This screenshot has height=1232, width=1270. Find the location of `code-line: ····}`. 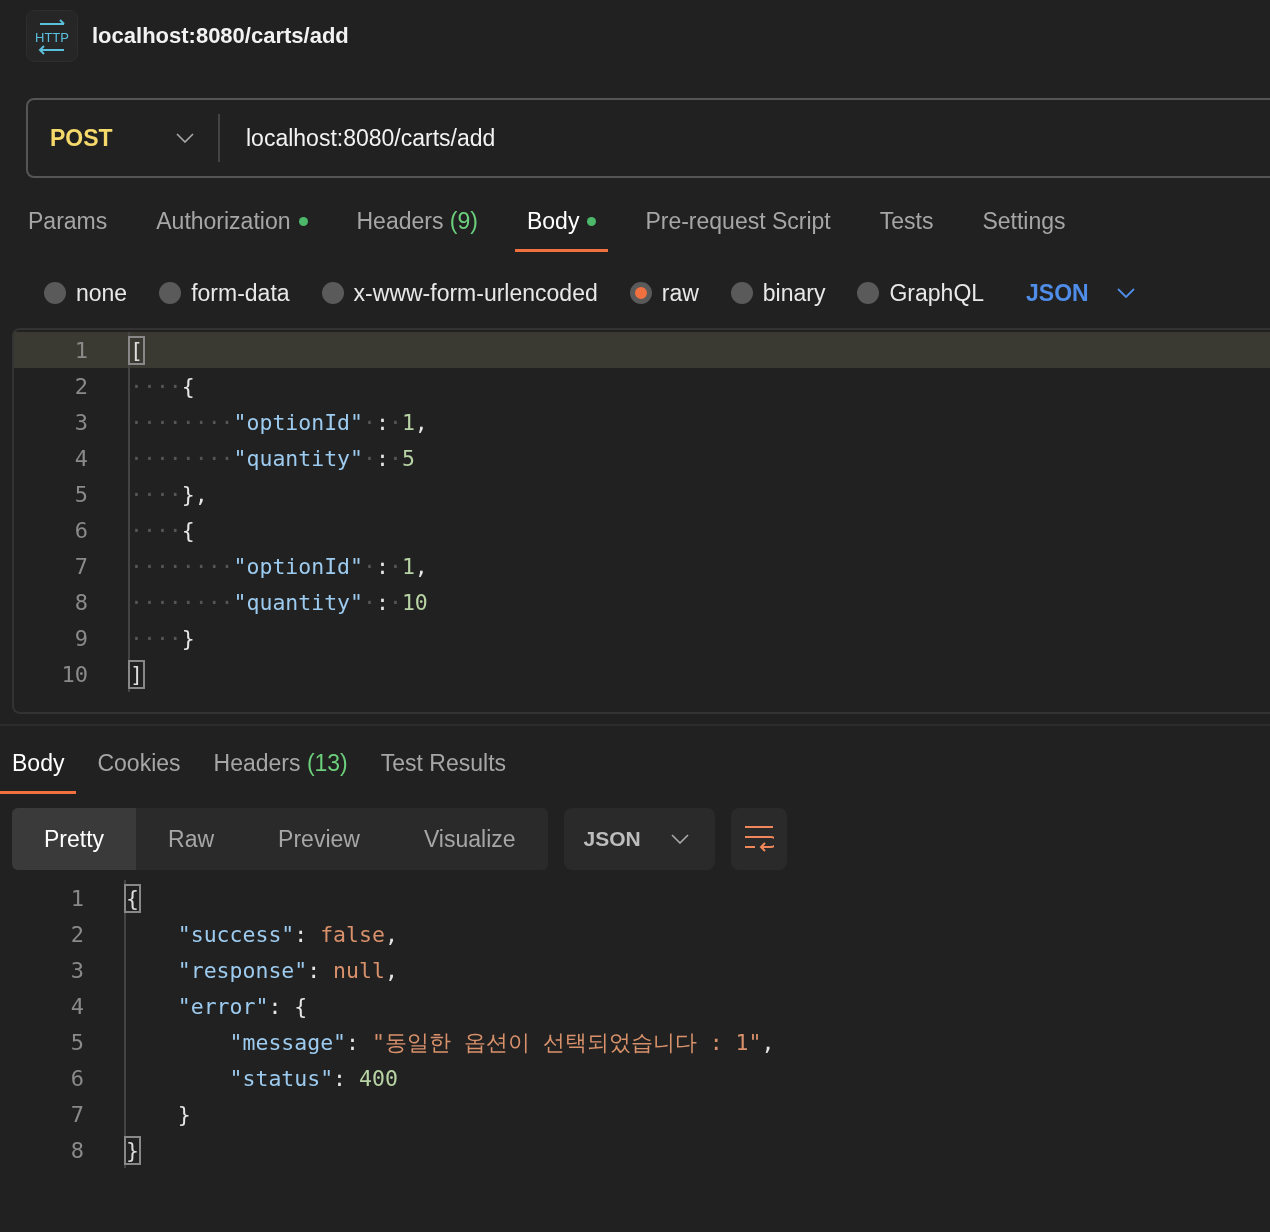

code-line: ····} is located at coordinates (161, 638).